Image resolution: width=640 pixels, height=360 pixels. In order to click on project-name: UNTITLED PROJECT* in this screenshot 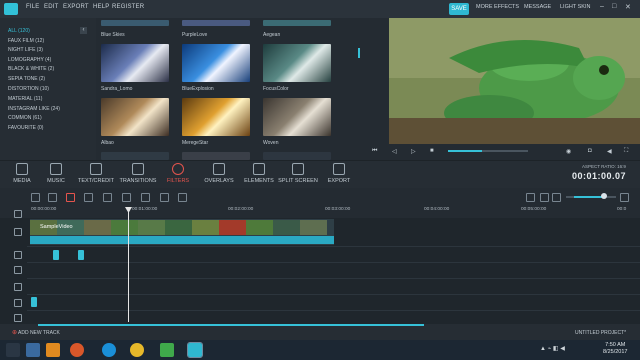, I will do `click(601, 333)`.